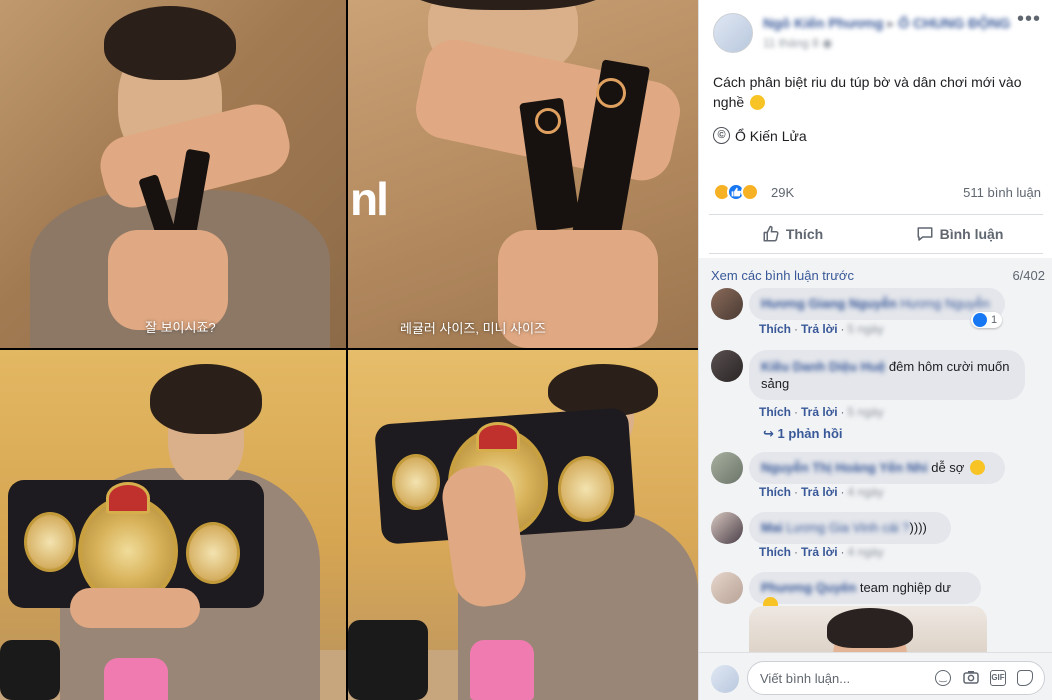 The image size is (1052, 700). What do you see at coordinates (750, 192) in the screenshot?
I see `sad-reaction-icon` at bounding box center [750, 192].